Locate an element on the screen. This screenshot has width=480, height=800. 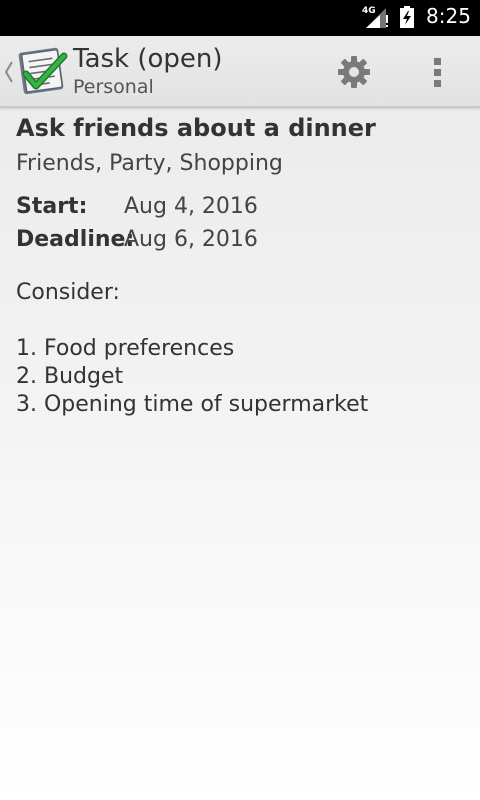
status-time: 8:25 is located at coordinates (448, 16).